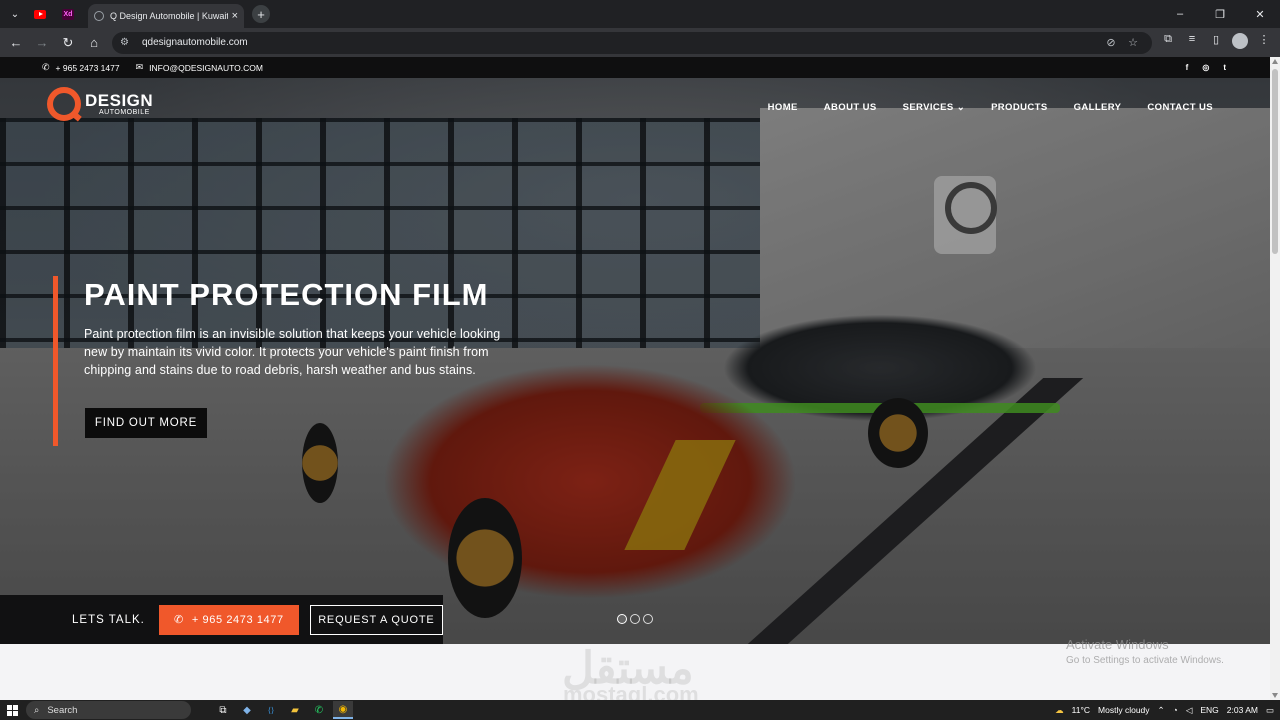 Image resolution: width=1280 pixels, height=720 pixels. I want to click on forward-button: →, so click(42, 43).